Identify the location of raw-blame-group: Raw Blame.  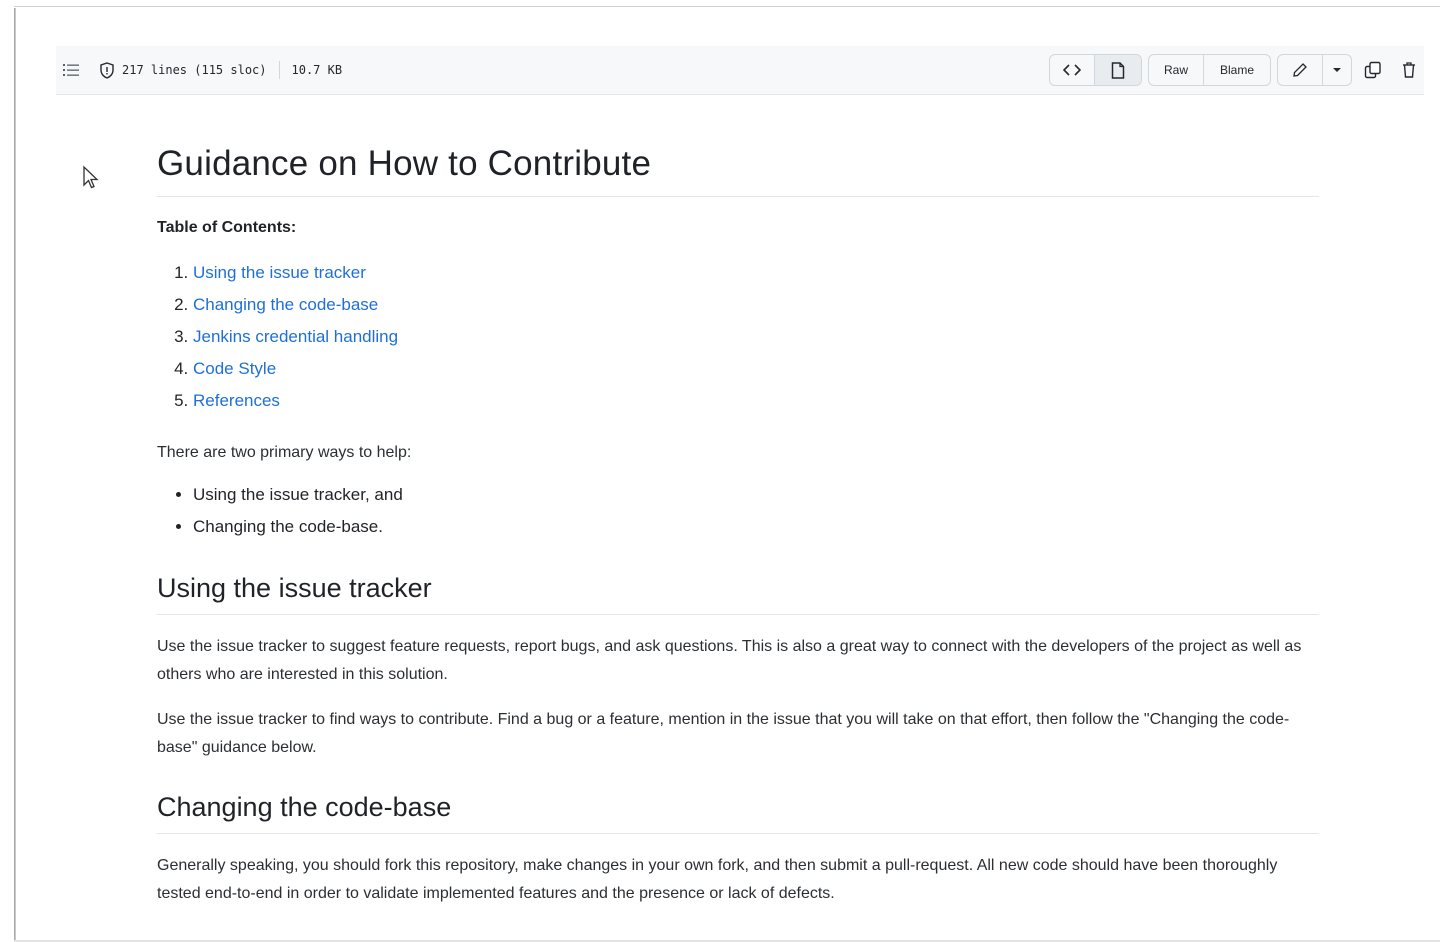
(1209, 70).